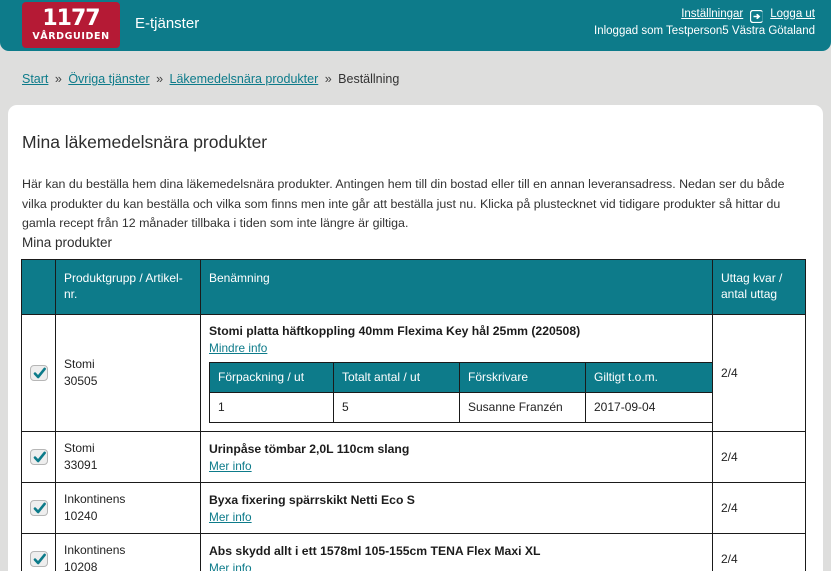 The image size is (831, 571). What do you see at coordinates (128, 552) in the screenshot?
I see `row-product-group-cell: Inkontinens 10208` at bounding box center [128, 552].